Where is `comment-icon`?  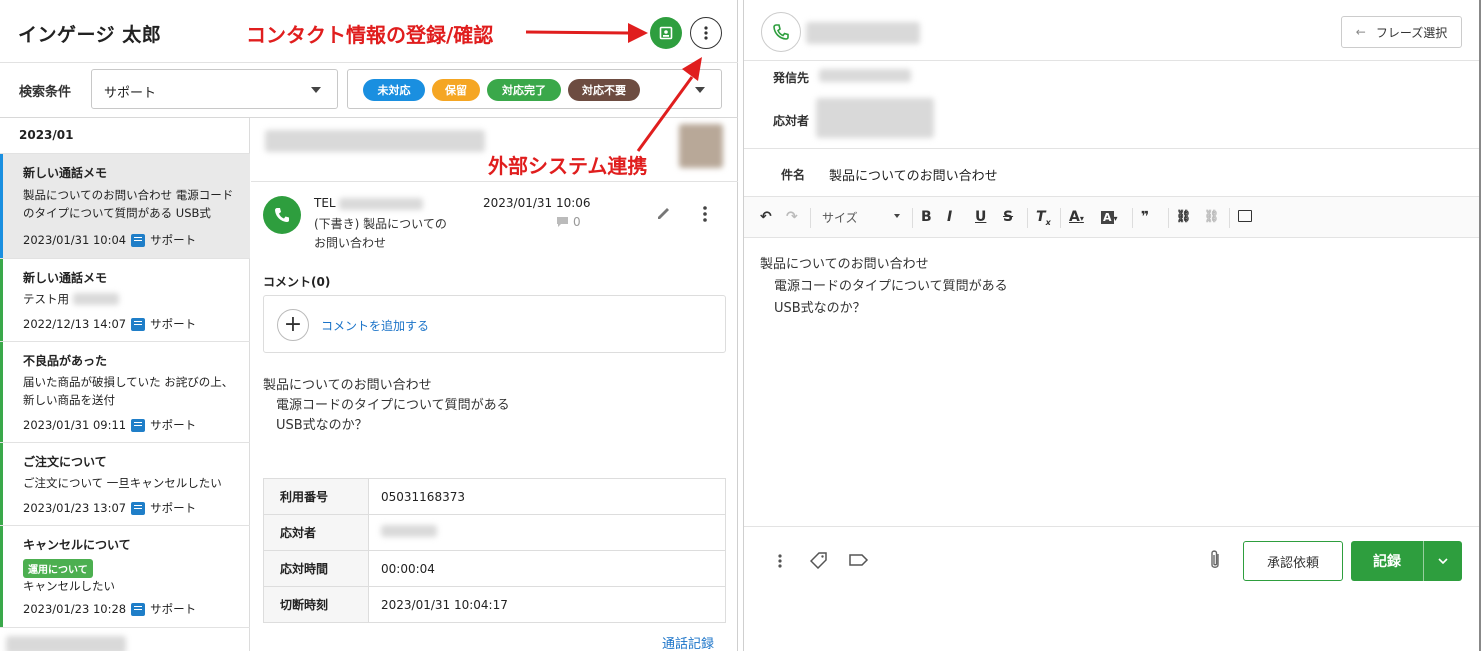 comment-icon is located at coordinates (562, 222).